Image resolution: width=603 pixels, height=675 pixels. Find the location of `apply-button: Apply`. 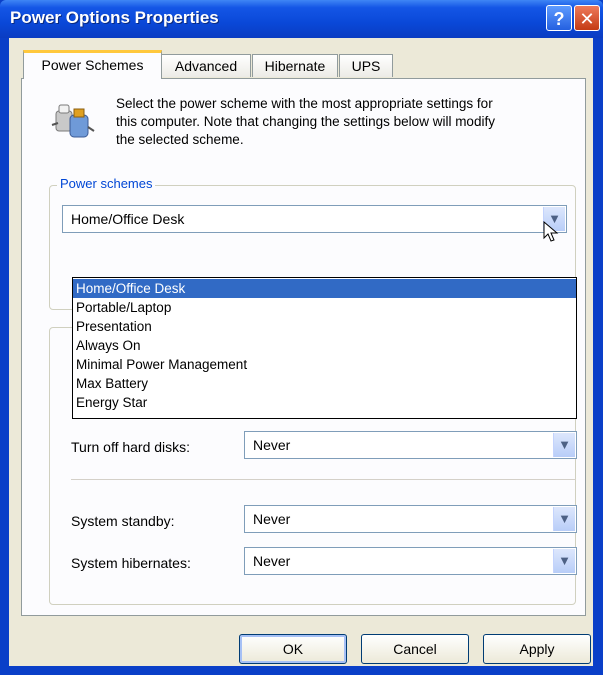

apply-button: Apply is located at coordinates (537, 649).